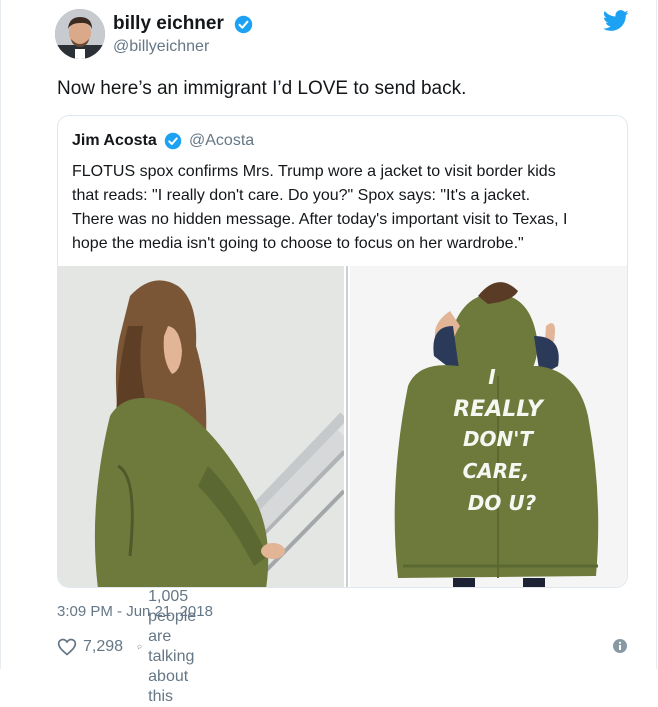 This screenshot has height=707, width=658. Describe the element at coordinates (221, 141) in the screenshot. I see `quoted-author-handle: @Acosta` at that location.